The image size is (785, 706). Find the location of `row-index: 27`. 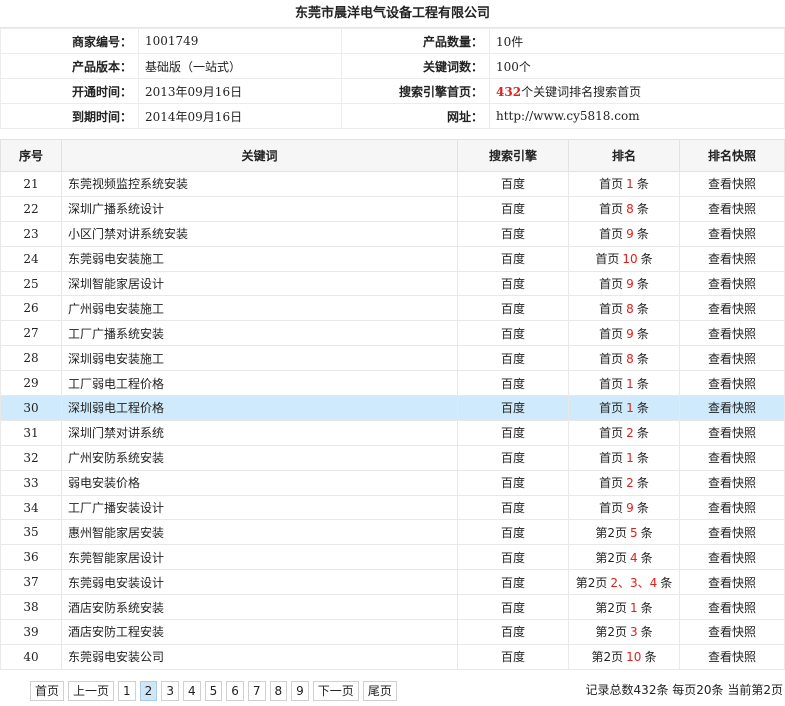

row-index: 27 is located at coordinates (31, 333).